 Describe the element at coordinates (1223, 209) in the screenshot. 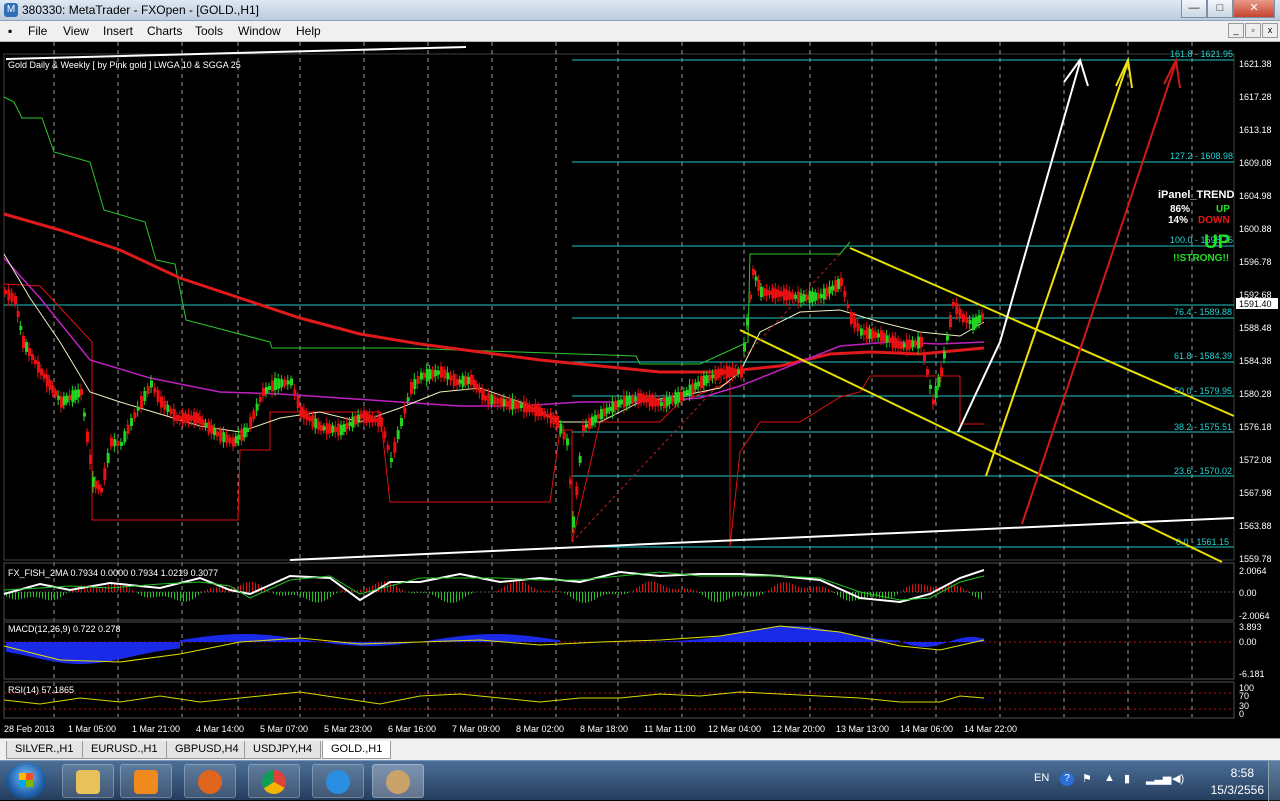

I see `ipanel-up-label: UP` at that location.